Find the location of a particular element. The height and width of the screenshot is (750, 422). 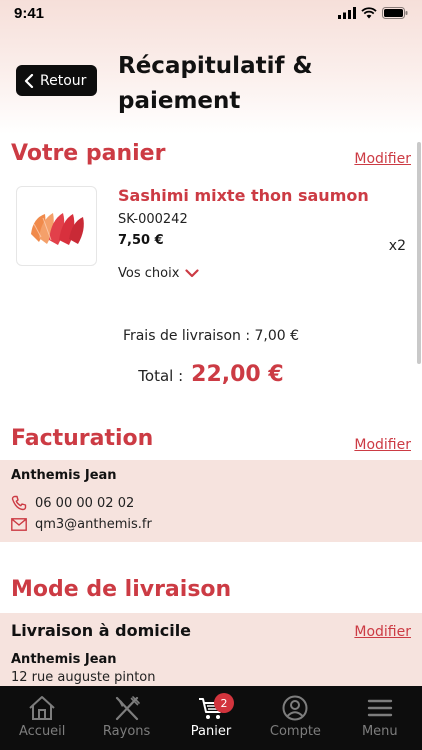

product-quantity: x2 is located at coordinates (397, 246).